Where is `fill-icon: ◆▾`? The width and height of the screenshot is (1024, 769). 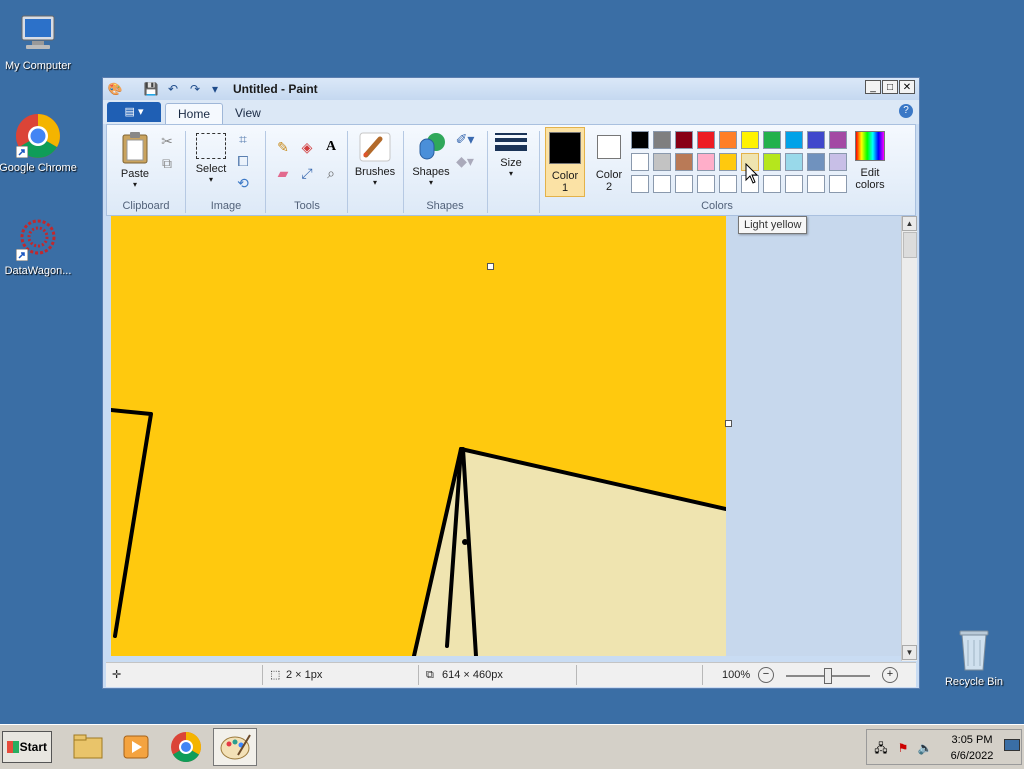 fill-icon: ◆▾ is located at coordinates (465, 161).